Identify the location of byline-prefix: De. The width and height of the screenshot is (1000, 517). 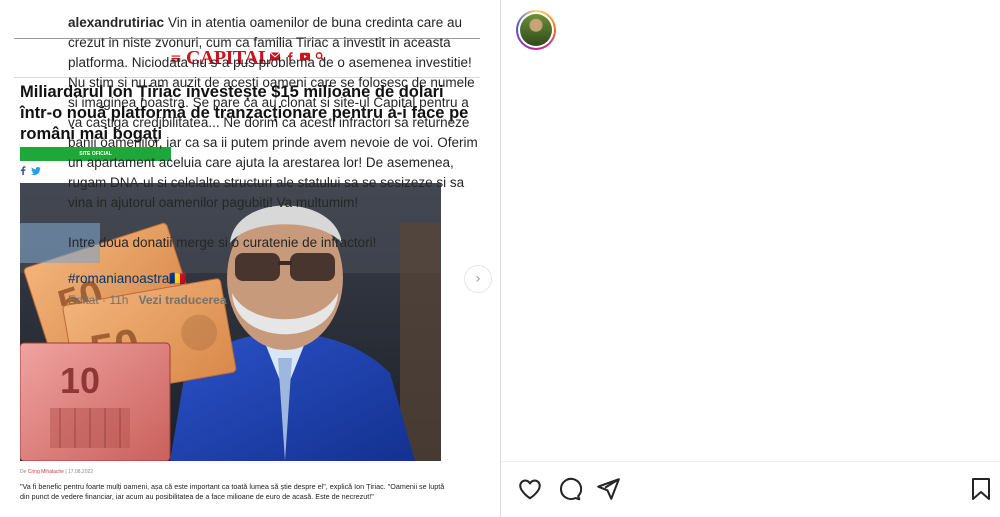
(23, 472).